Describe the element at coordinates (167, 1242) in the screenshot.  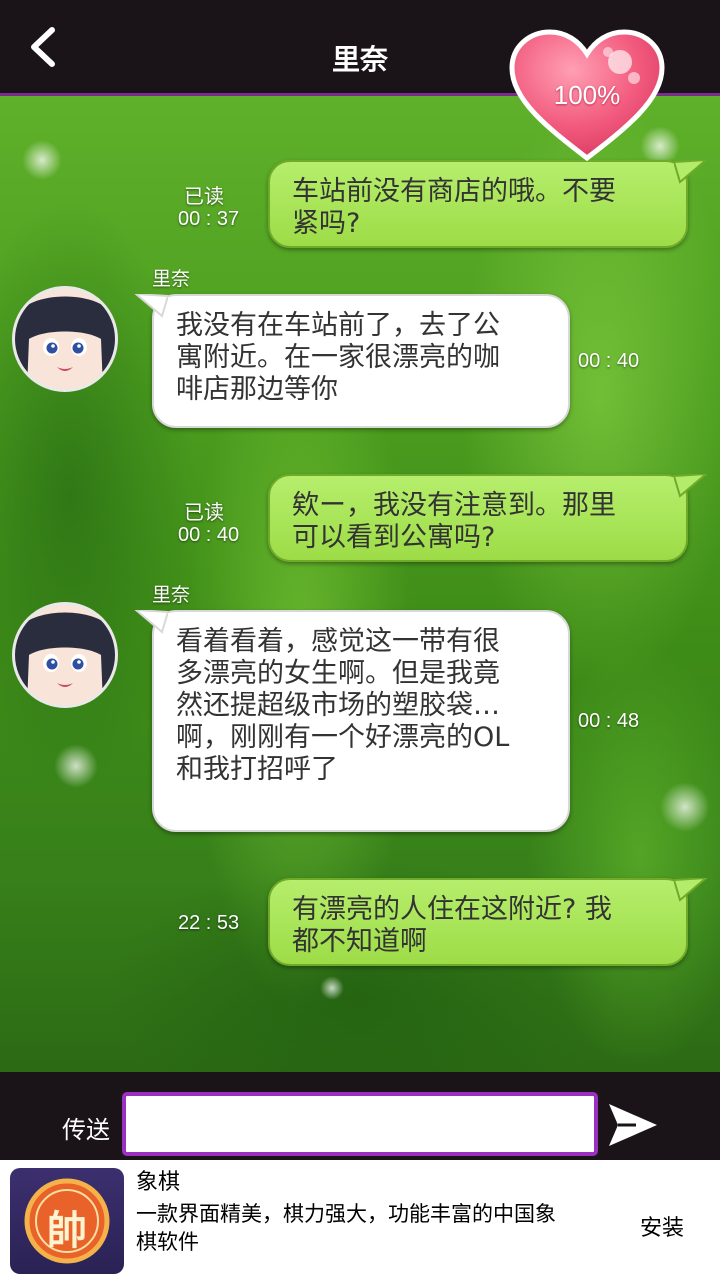
I see `ad-description-line: 棋软件` at that location.